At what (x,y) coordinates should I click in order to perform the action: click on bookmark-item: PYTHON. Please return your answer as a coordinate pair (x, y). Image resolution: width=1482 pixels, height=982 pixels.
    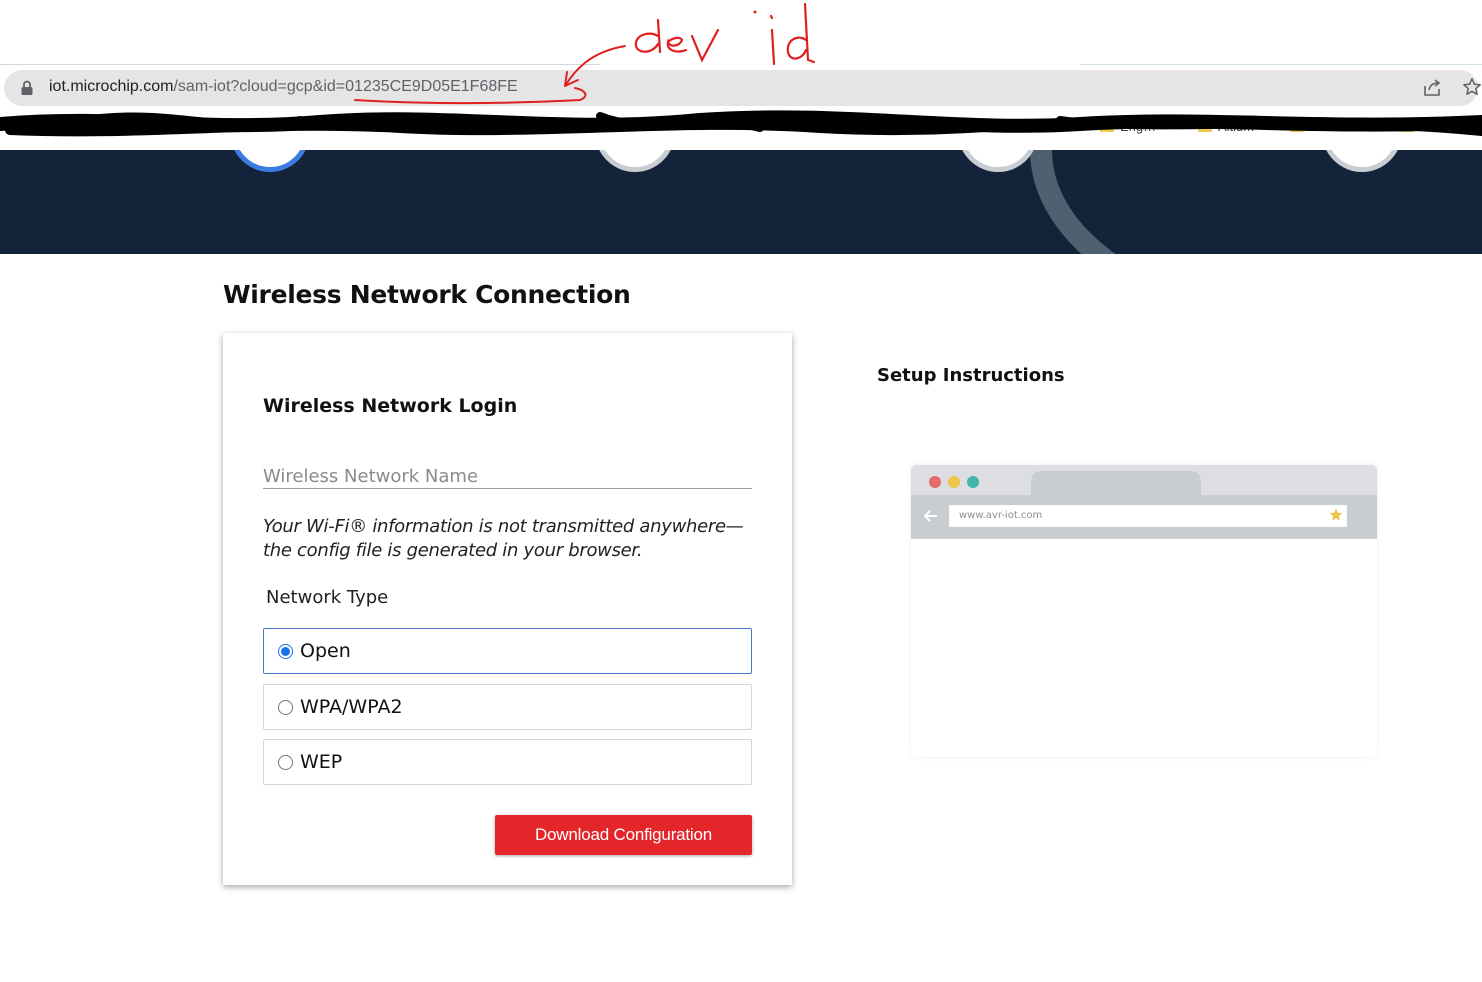
    Looking at the image, I should click on (1327, 126).